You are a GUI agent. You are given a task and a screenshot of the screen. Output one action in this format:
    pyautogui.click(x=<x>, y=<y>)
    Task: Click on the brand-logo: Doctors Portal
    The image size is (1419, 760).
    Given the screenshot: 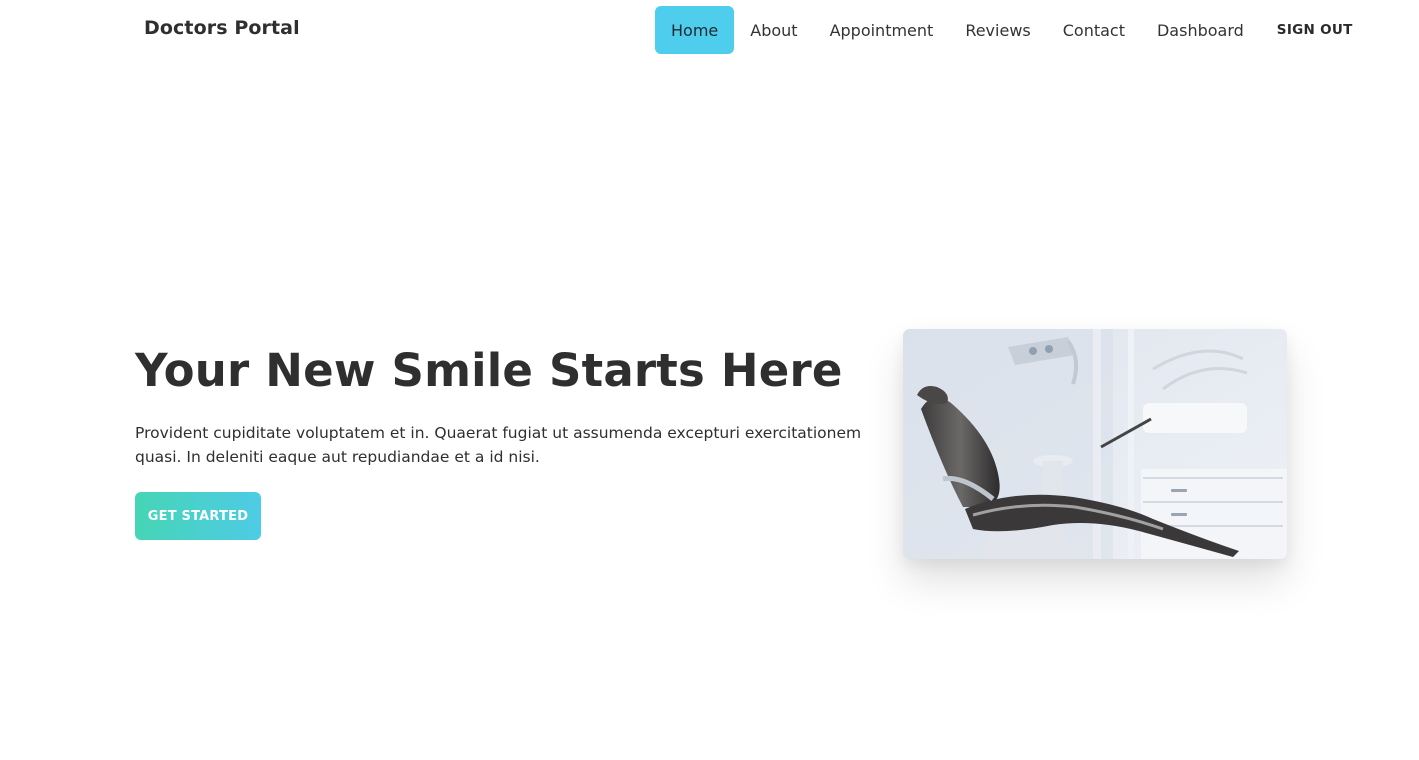 What is the action you would take?
    pyautogui.click(x=222, y=28)
    